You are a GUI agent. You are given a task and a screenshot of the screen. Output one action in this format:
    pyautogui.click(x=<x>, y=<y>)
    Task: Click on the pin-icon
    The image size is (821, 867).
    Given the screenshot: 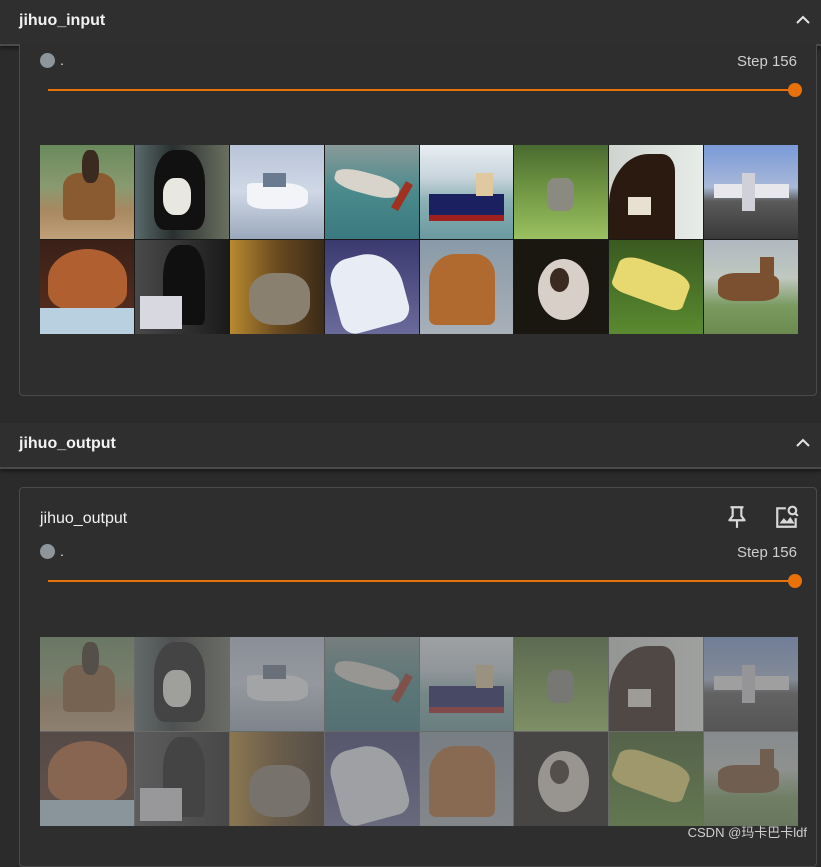 What is the action you would take?
    pyautogui.click(x=737, y=517)
    